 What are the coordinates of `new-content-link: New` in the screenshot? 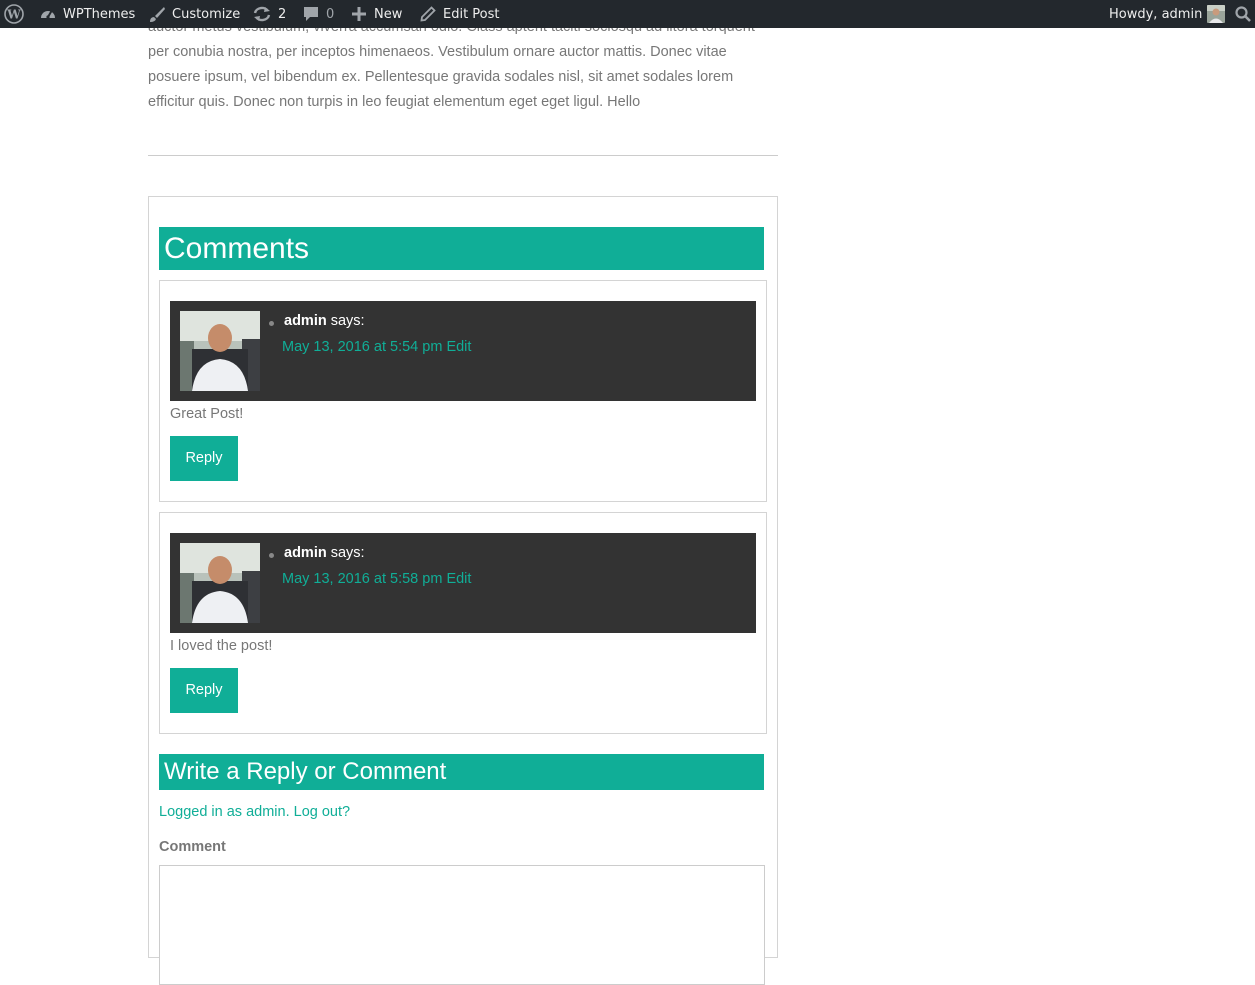 It's located at (376, 14).